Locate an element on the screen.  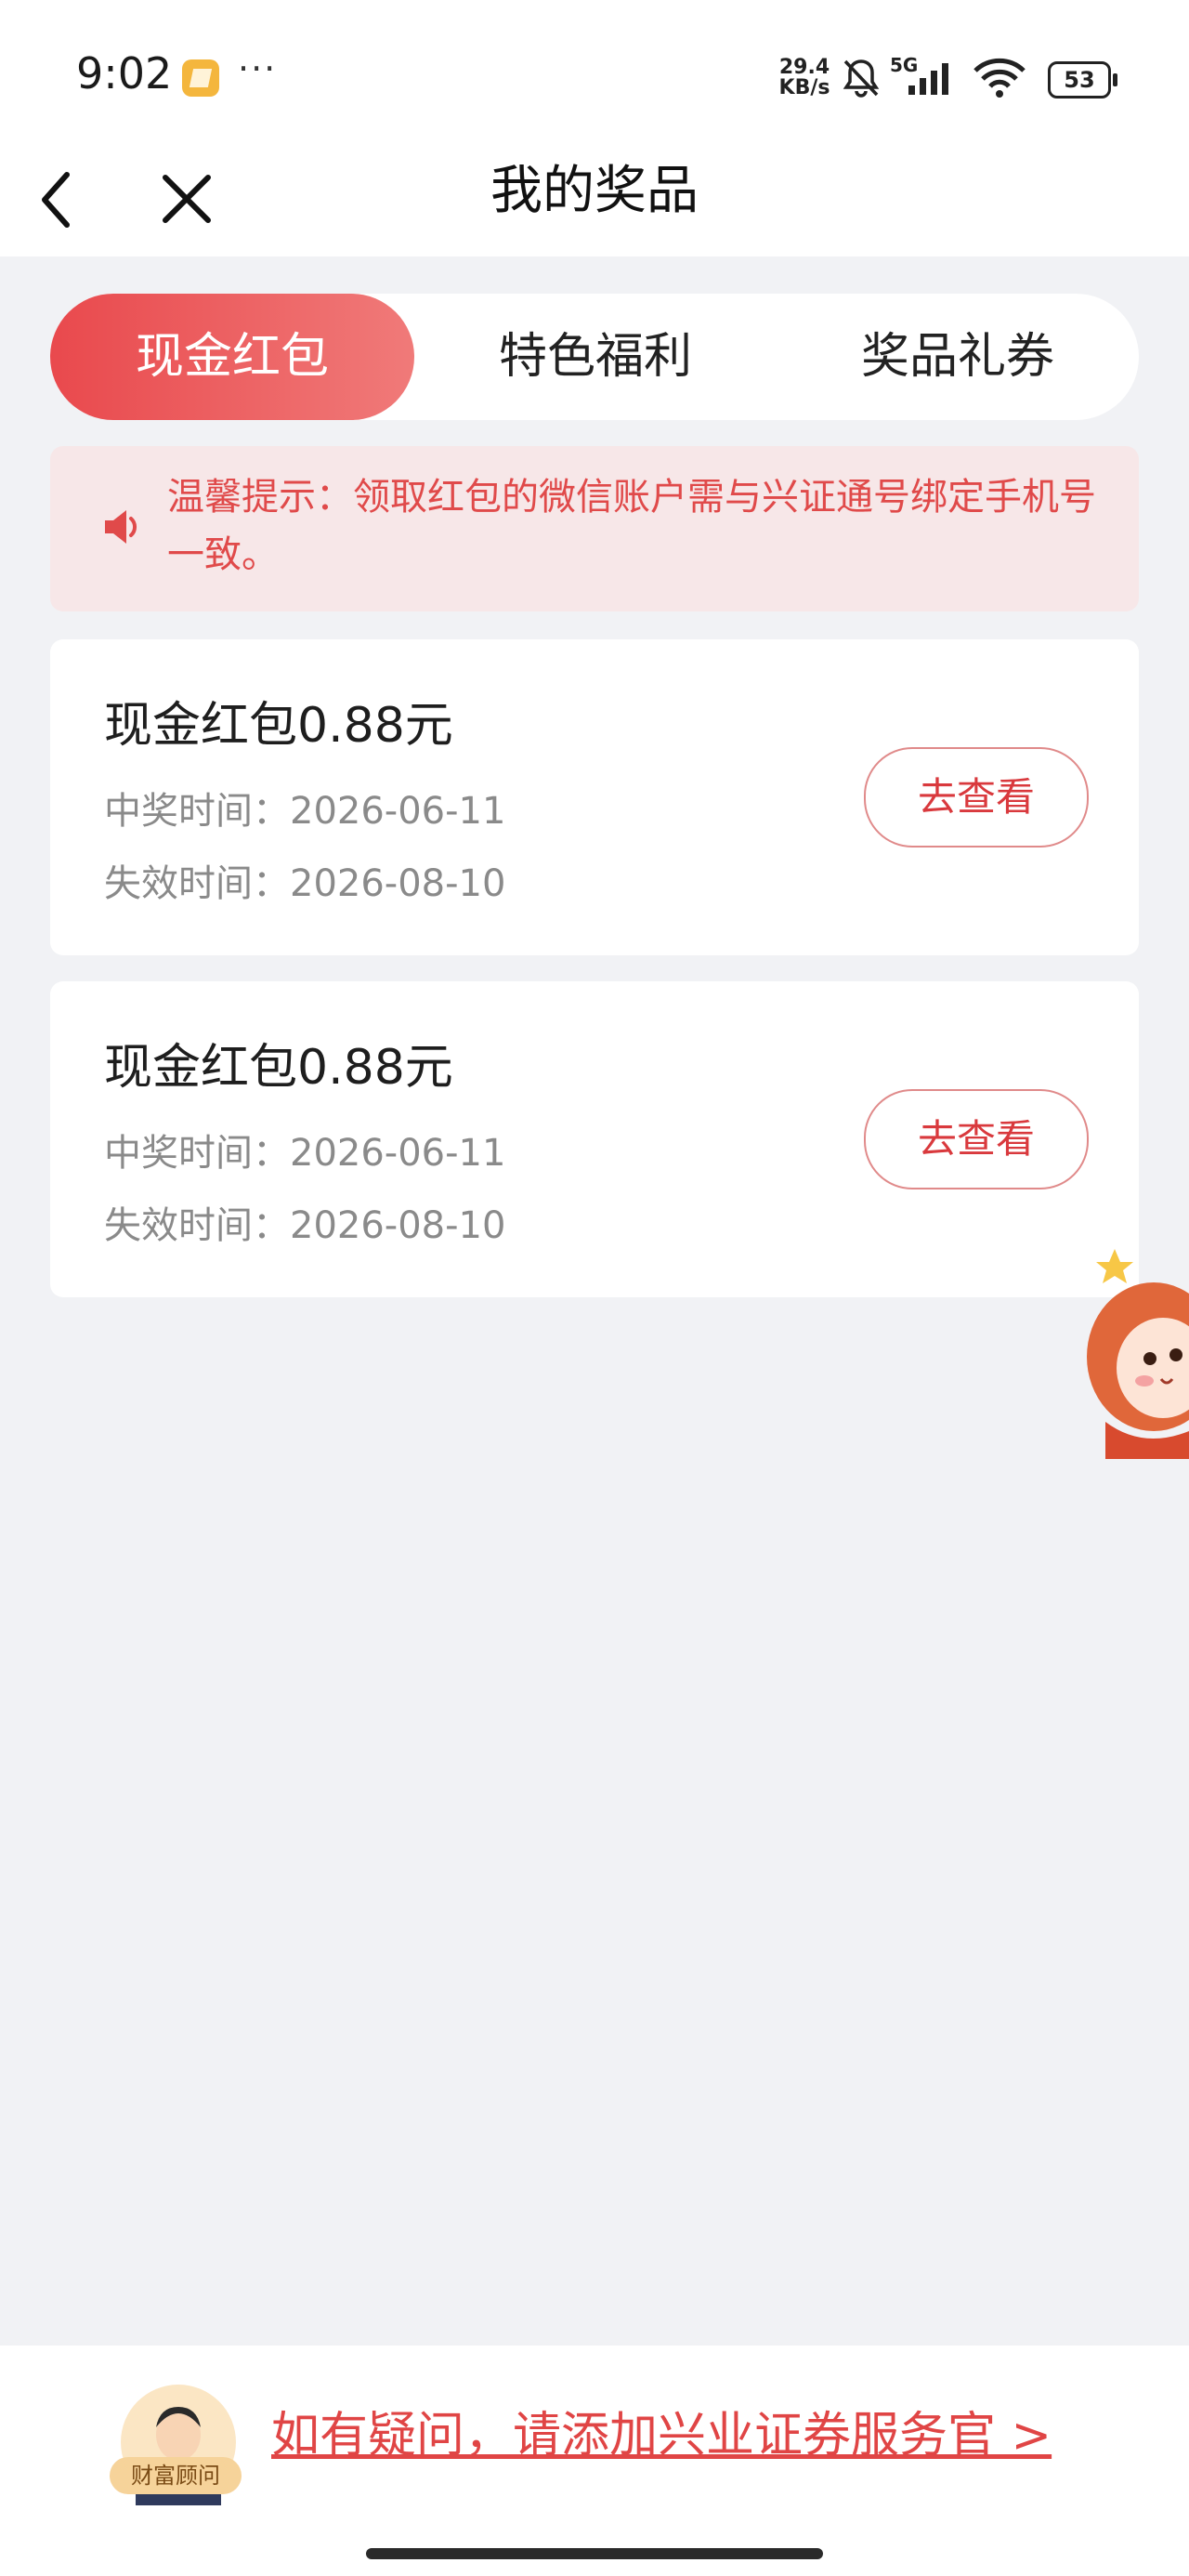
tab-cash-red-packet: 现金红包 is located at coordinates (232, 357).